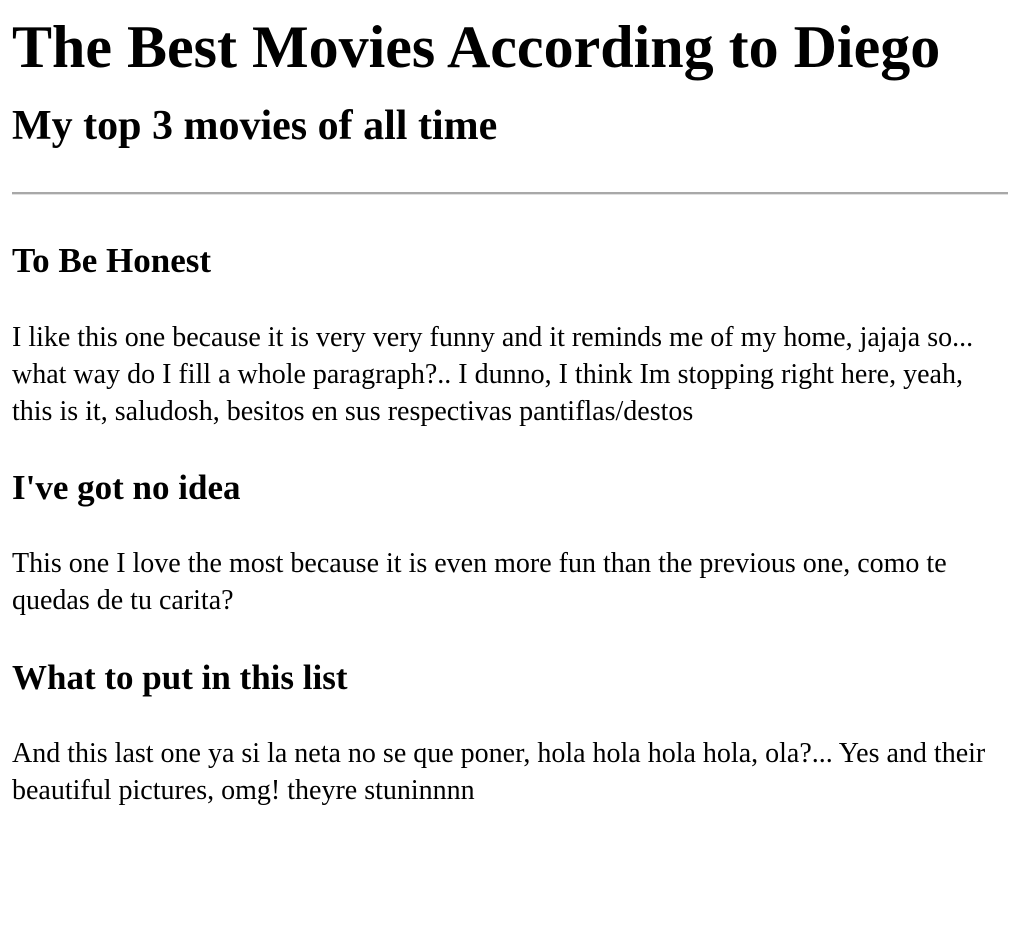 Image resolution: width=1020 pixels, height=930 pixels. I want to click on movie-title: What to put in this list, so click(180, 677).